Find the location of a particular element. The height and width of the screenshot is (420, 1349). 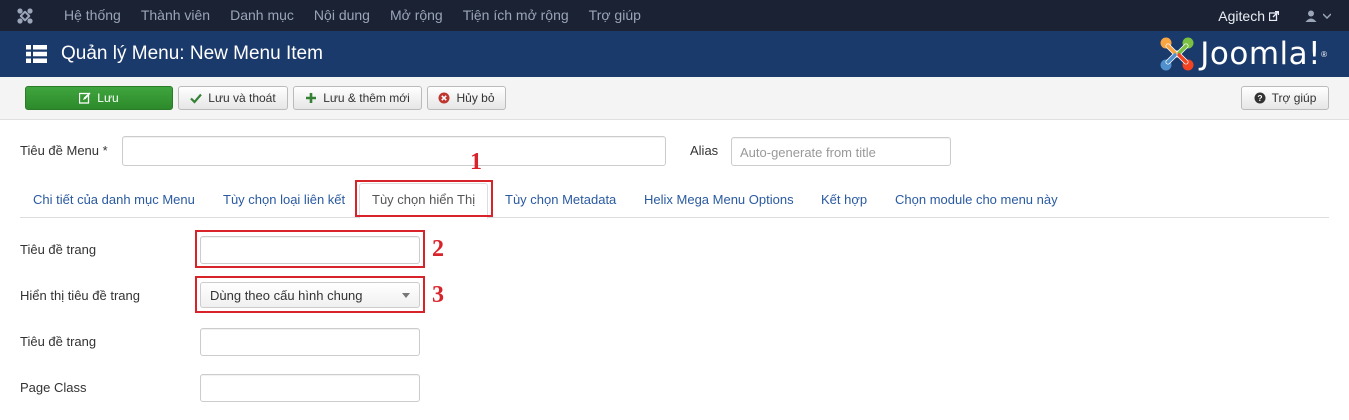

page-class-input is located at coordinates (310, 388).